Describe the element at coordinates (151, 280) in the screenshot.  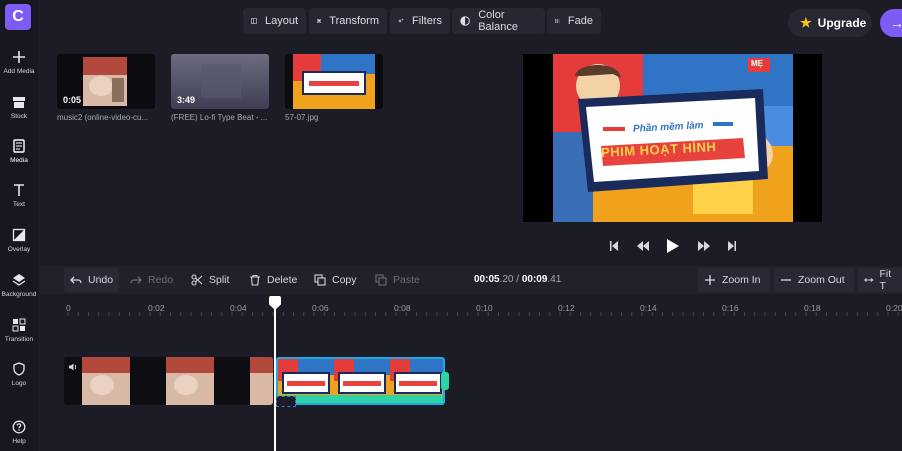
I see `redo-button: Redo` at that location.